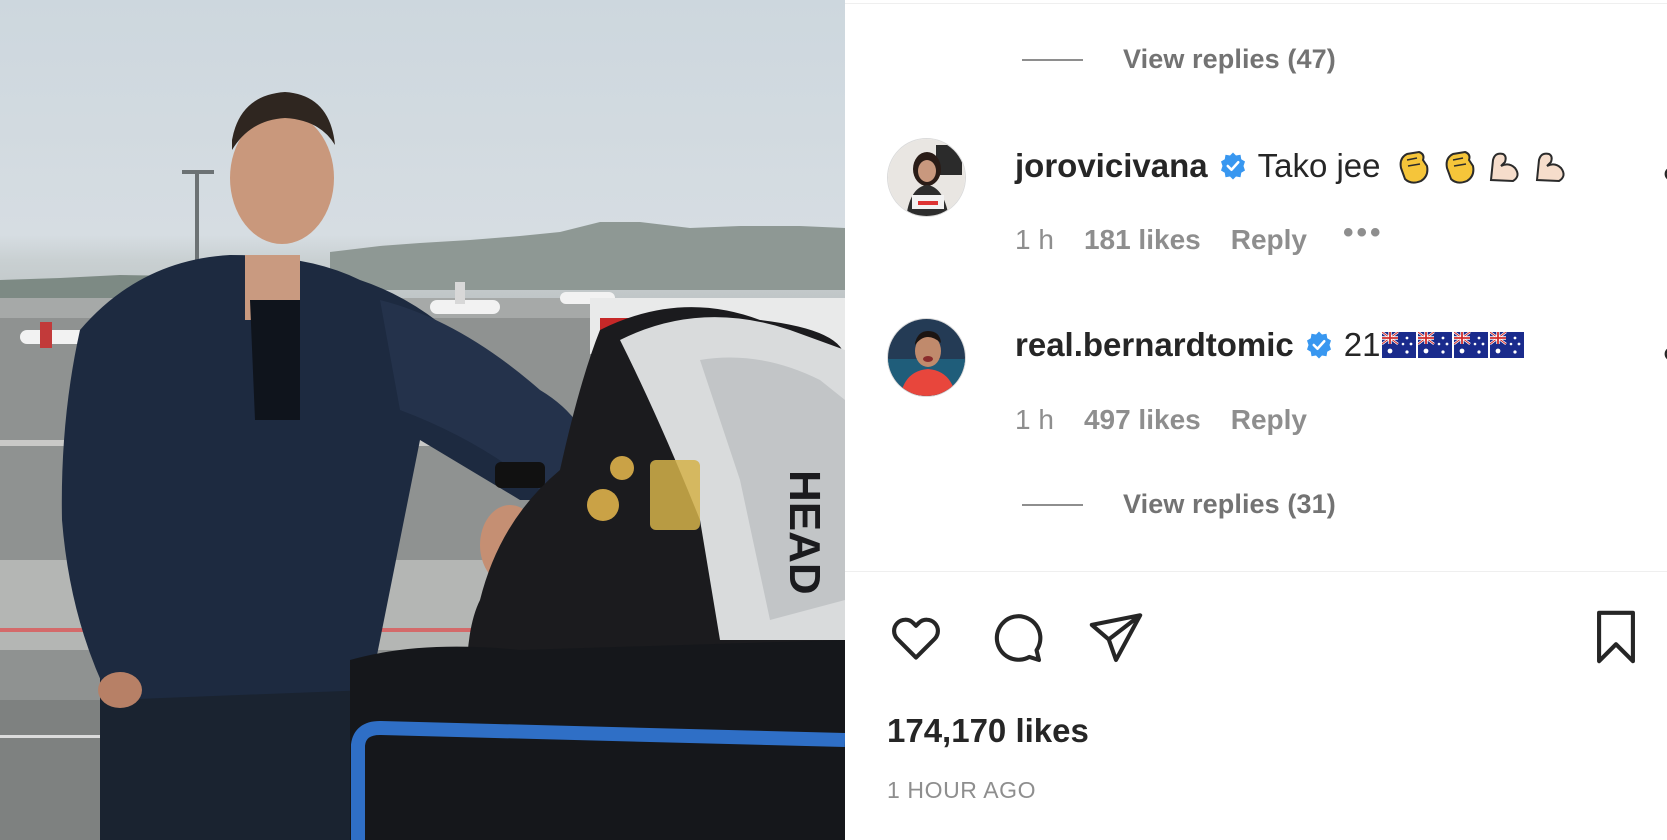  I want to click on comment-username: real.bernardtomic, so click(1154, 345).